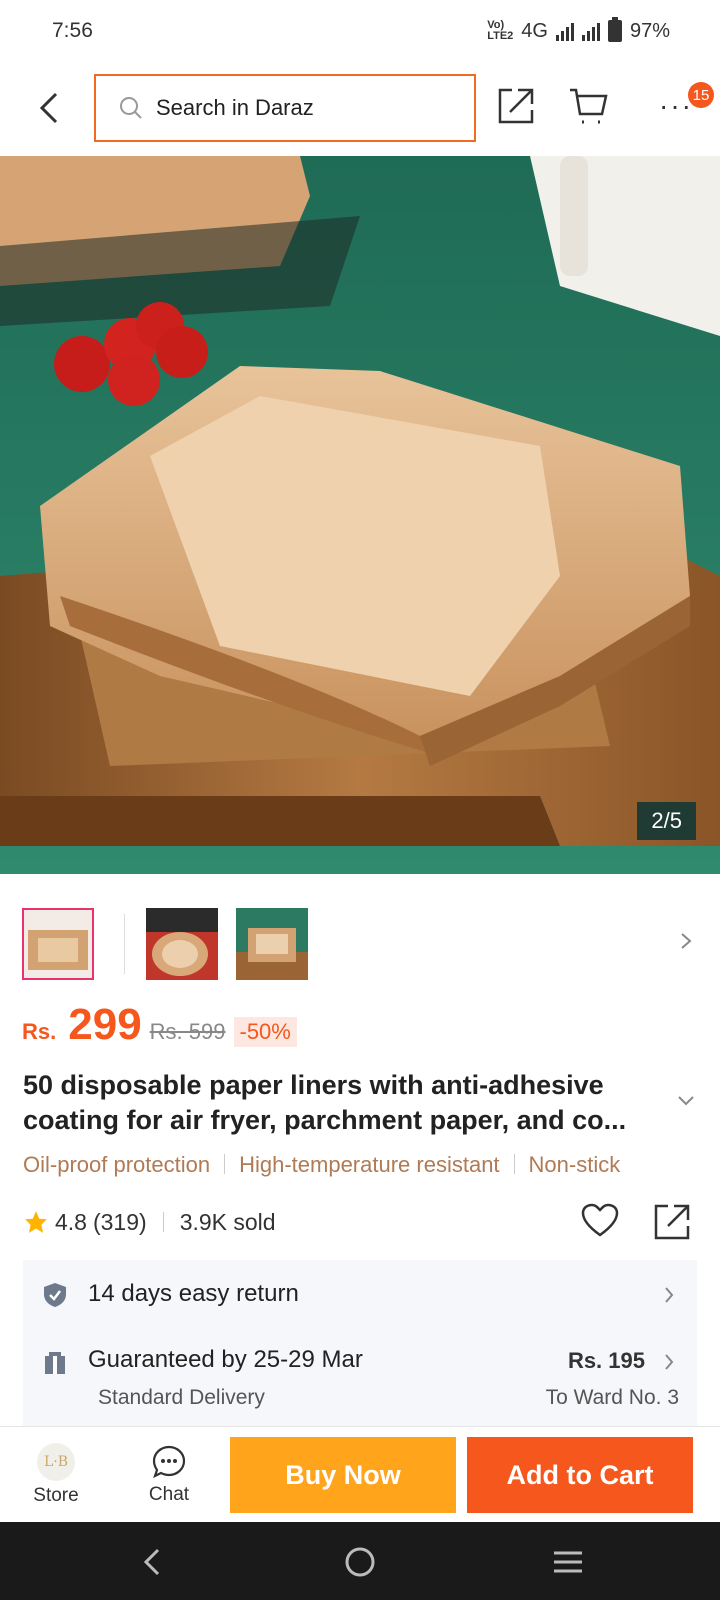 The image size is (720, 1600). What do you see at coordinates (701, 95) in the screenshot?
I see `notification-badge: 15` at bounding box center [701, 95].